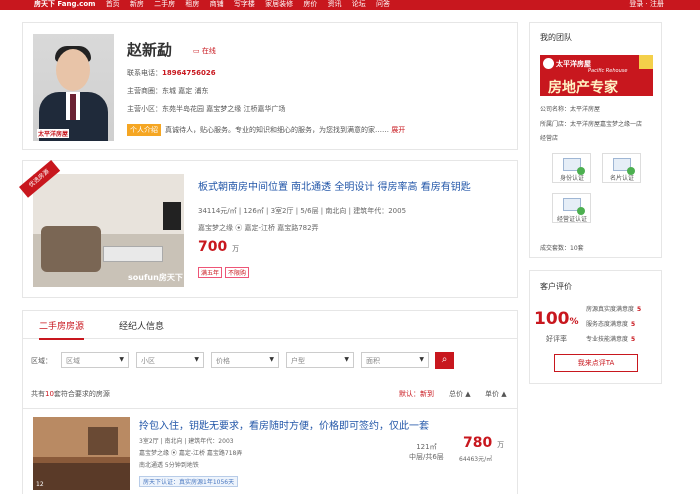  What do you see at coordinates (398, 130) in the screenshot?
I see `intro-expand-link: 展开` at bounding box center [398, 130].